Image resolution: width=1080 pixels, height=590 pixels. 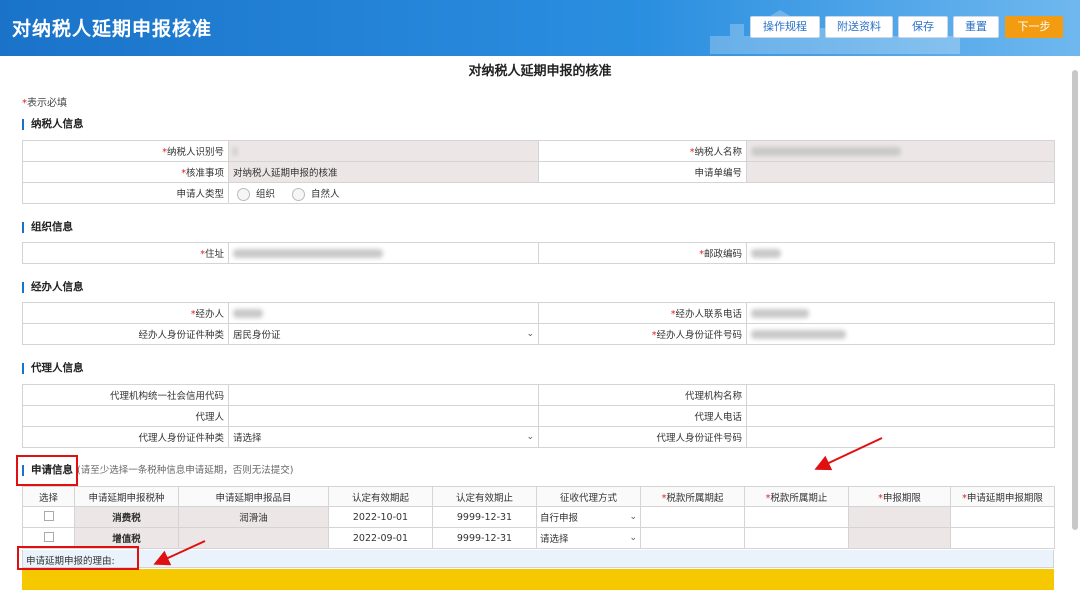 I want to click on collection-mode-select: 请选择 ⌄, so click(x=588, y=538).